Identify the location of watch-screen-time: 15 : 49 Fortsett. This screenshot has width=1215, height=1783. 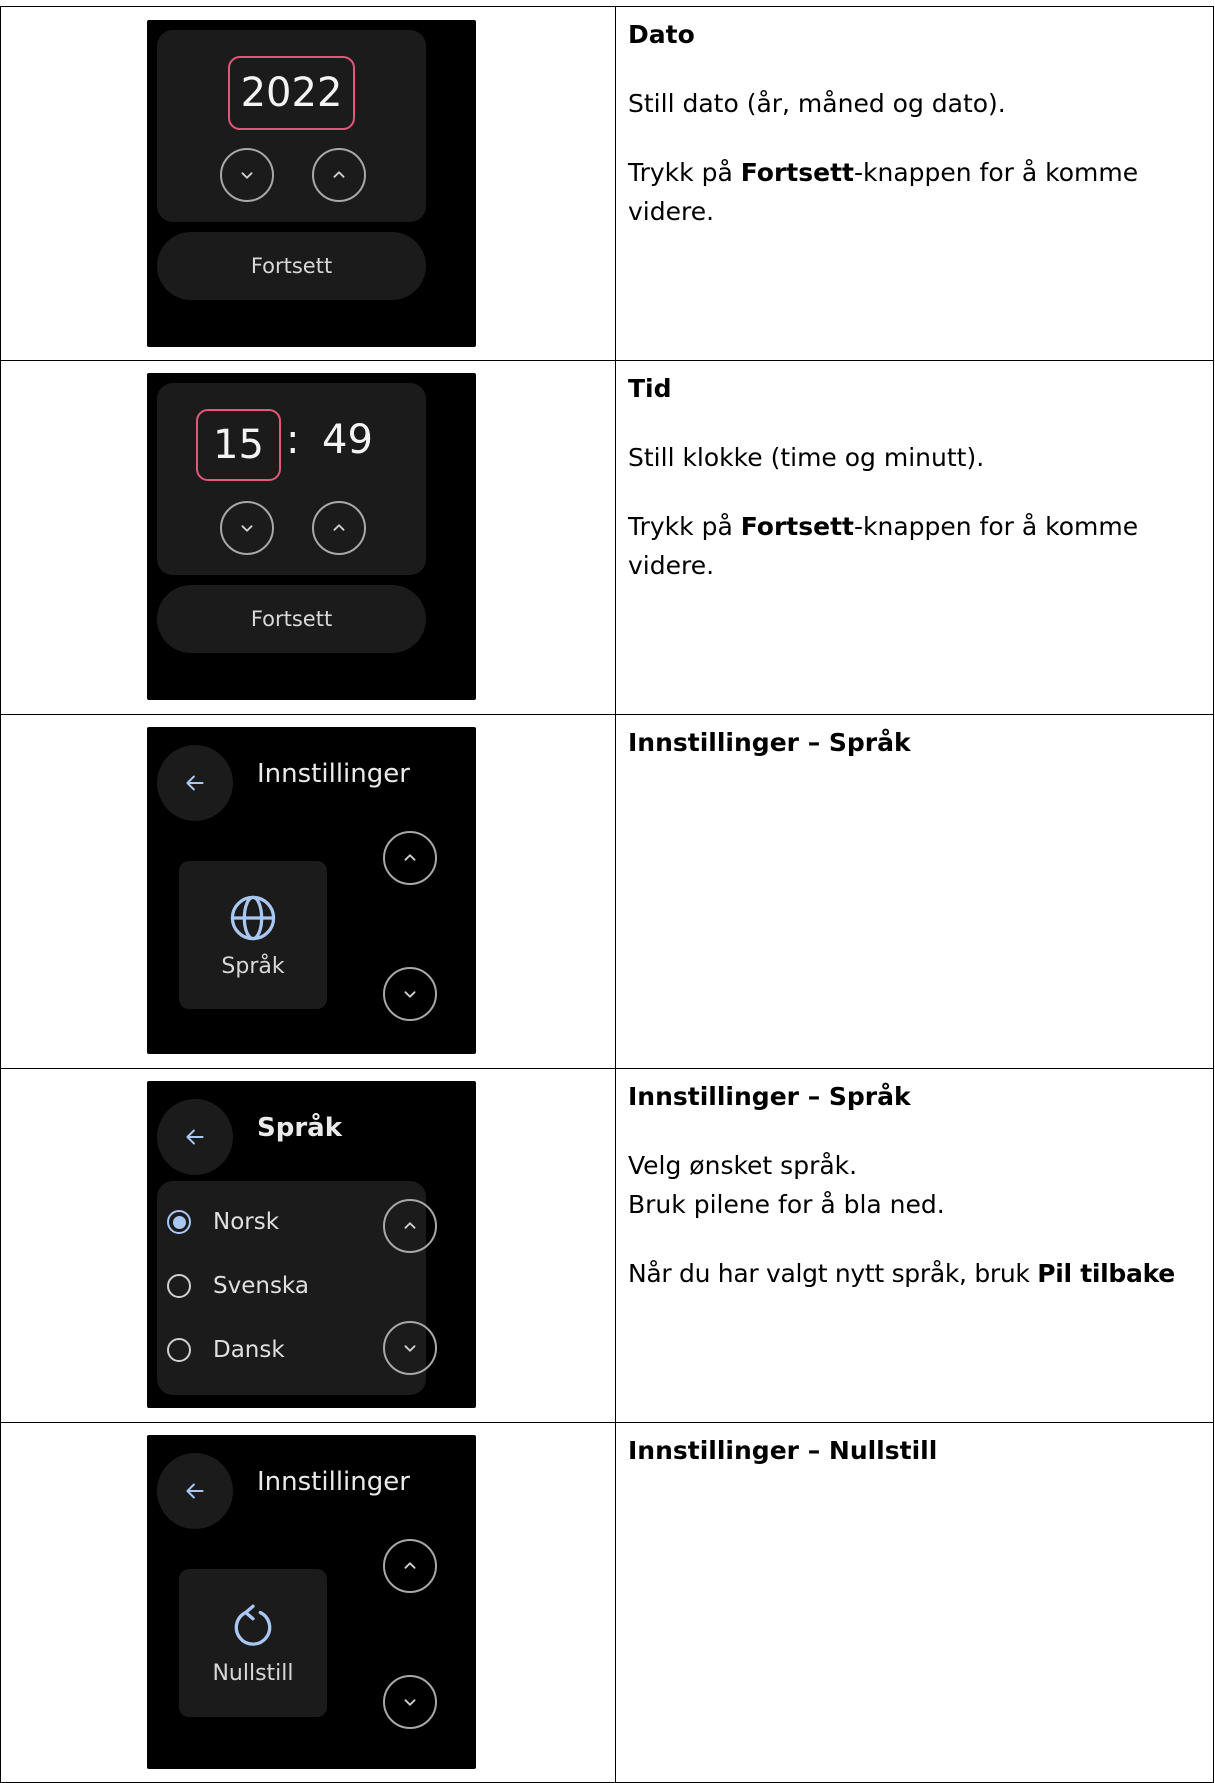
(311, 536).